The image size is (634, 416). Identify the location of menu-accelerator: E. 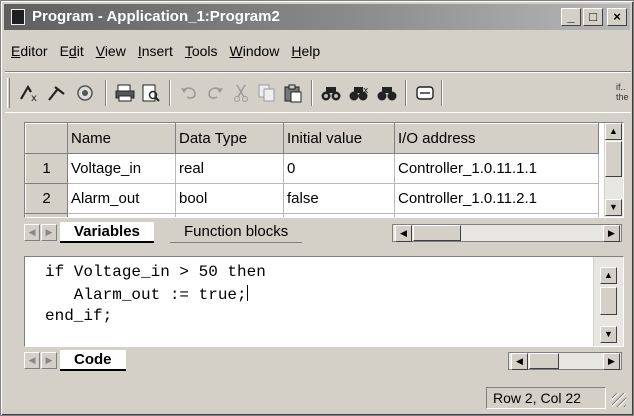
(16, 51).